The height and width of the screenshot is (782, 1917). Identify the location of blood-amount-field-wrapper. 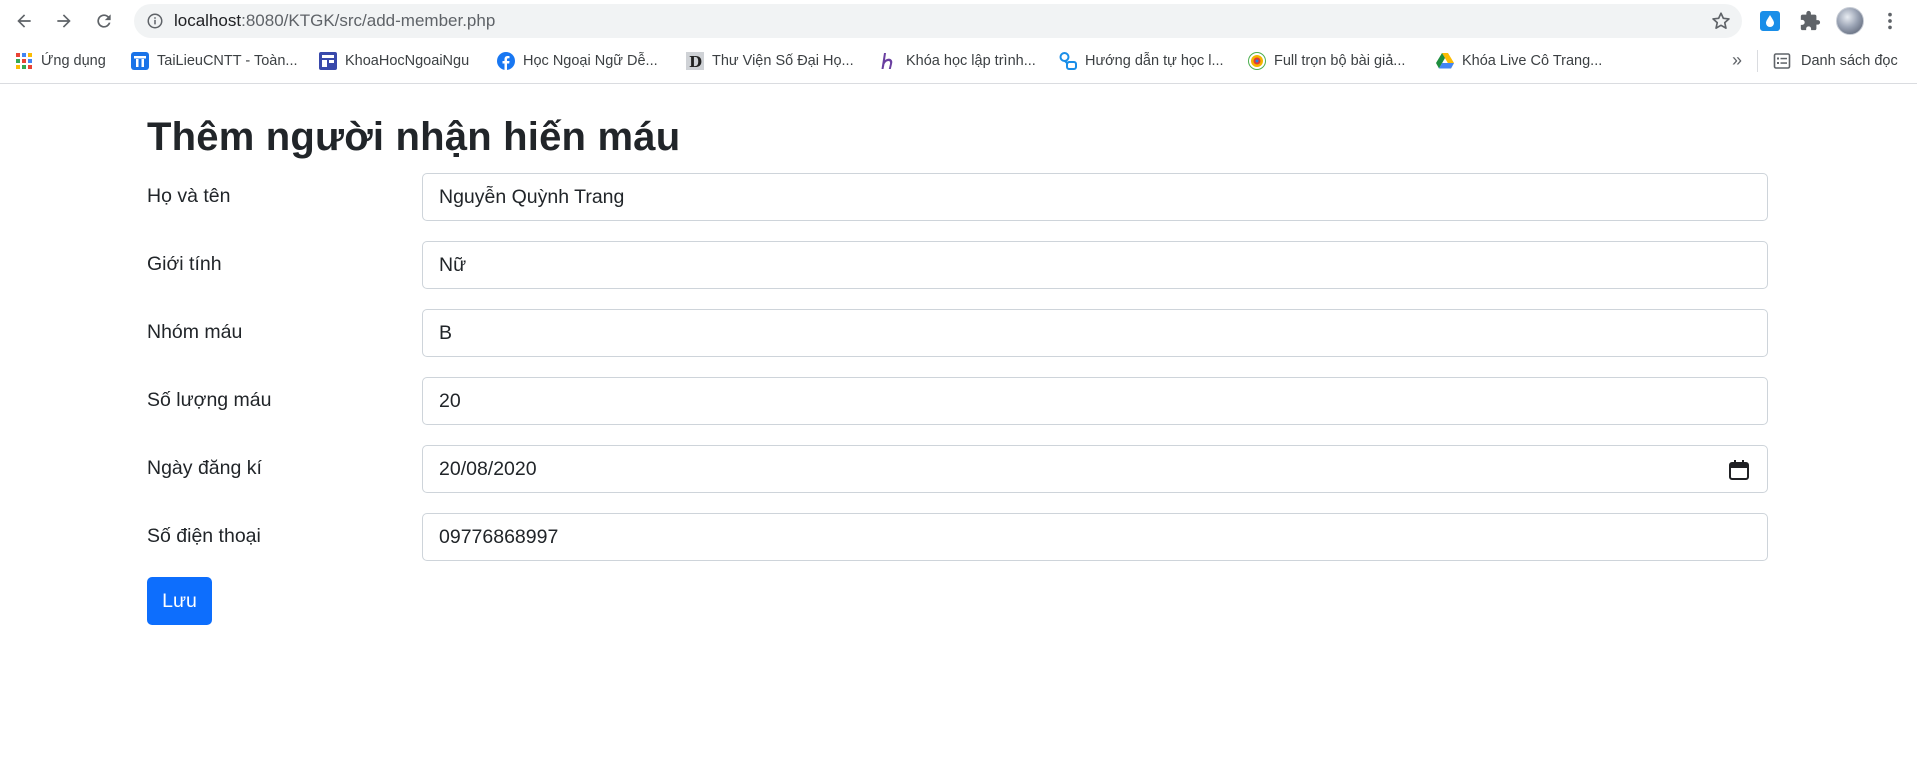
(1095, 401).